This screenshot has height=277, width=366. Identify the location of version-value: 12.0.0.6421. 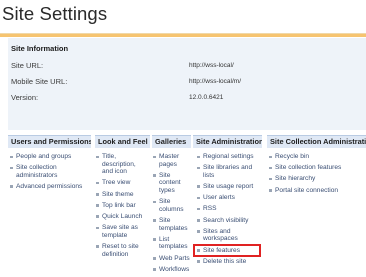
(206, 97).